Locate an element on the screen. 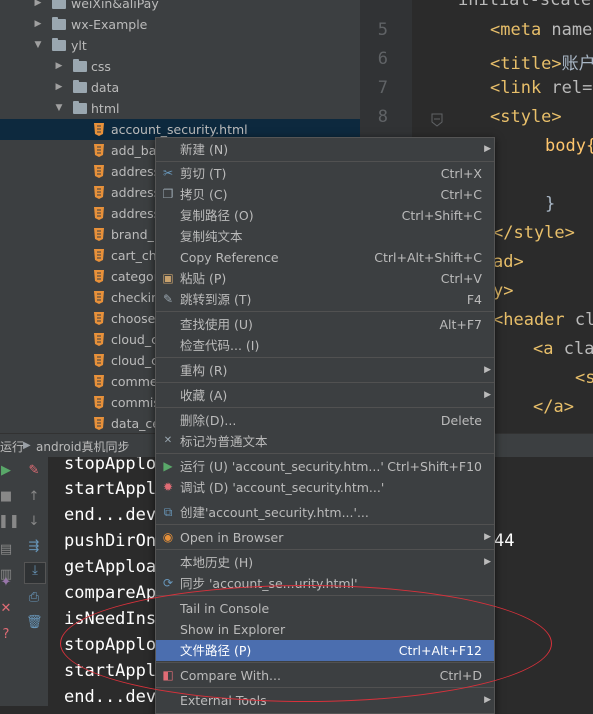  console-line: startAppl is located at coordinates (110, 489).